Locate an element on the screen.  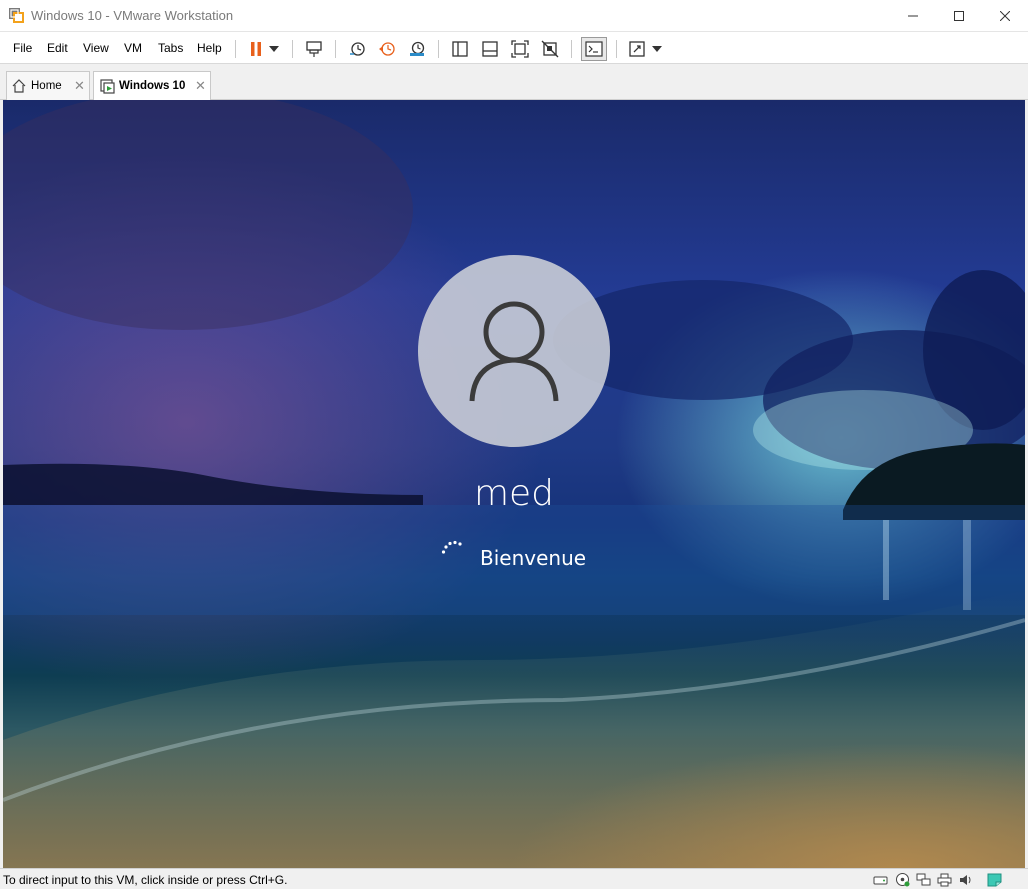
printer-button is located at coordinates (944, 879).